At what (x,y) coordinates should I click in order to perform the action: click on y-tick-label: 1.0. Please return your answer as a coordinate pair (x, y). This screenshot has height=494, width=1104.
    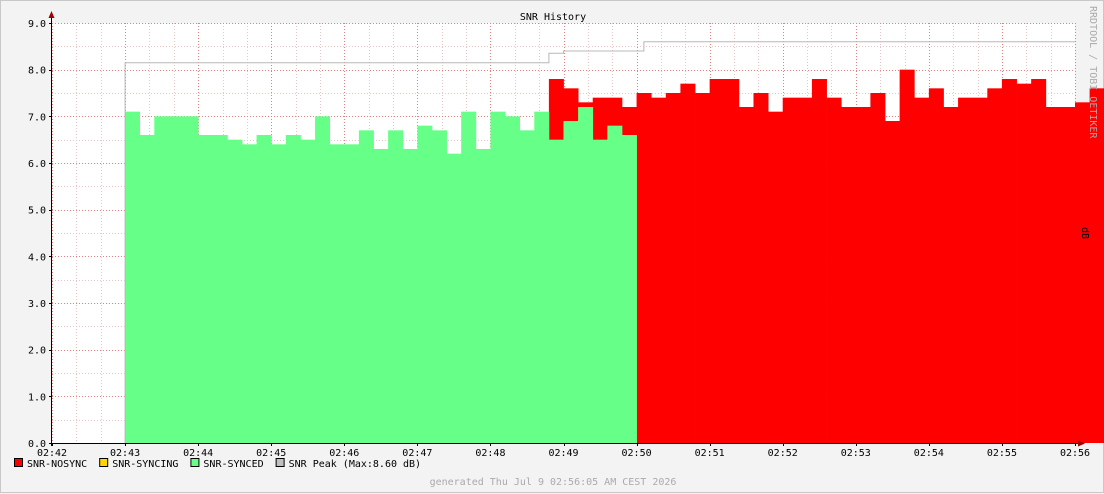
    Looking at the image, I should click on (37, 397).